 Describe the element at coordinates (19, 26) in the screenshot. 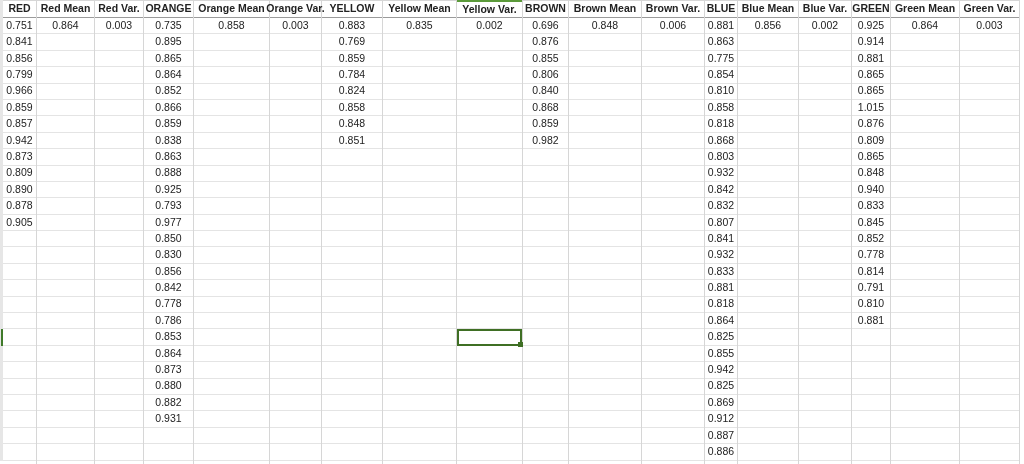

I see `table-cell: 0.751` at that location.